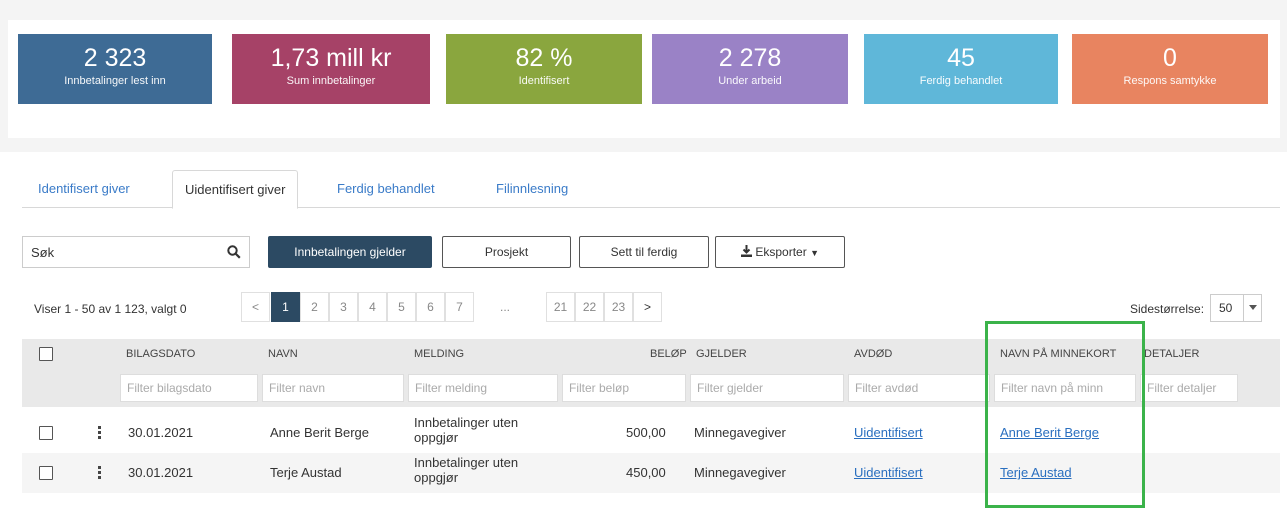 The image size is (1287, 515). I want to click on col-header-belop: BELØP, so click(668, 354).